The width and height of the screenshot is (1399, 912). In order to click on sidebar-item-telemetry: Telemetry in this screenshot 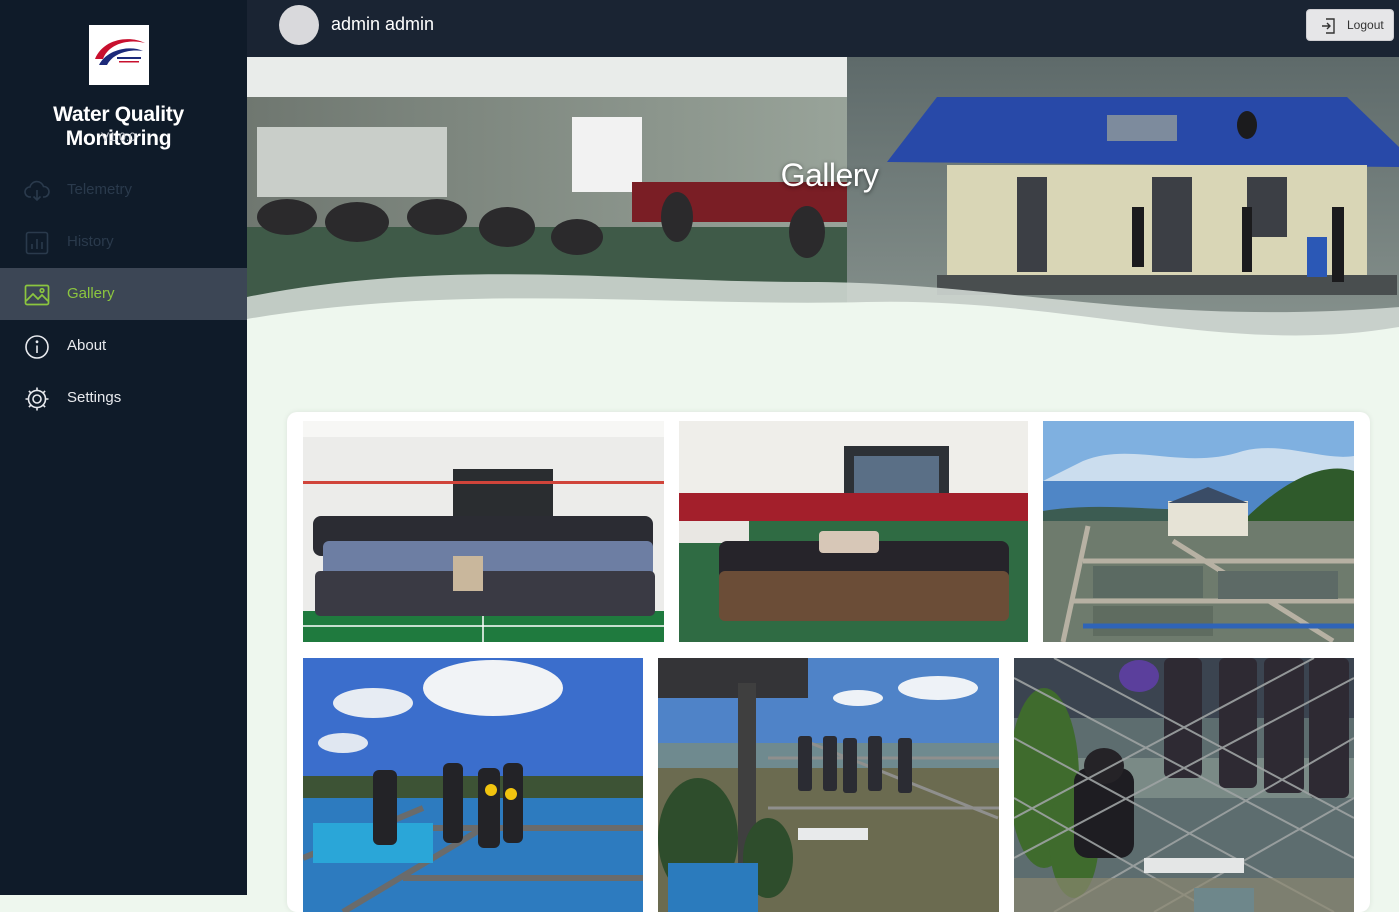, I will do `click(123, 190)`.